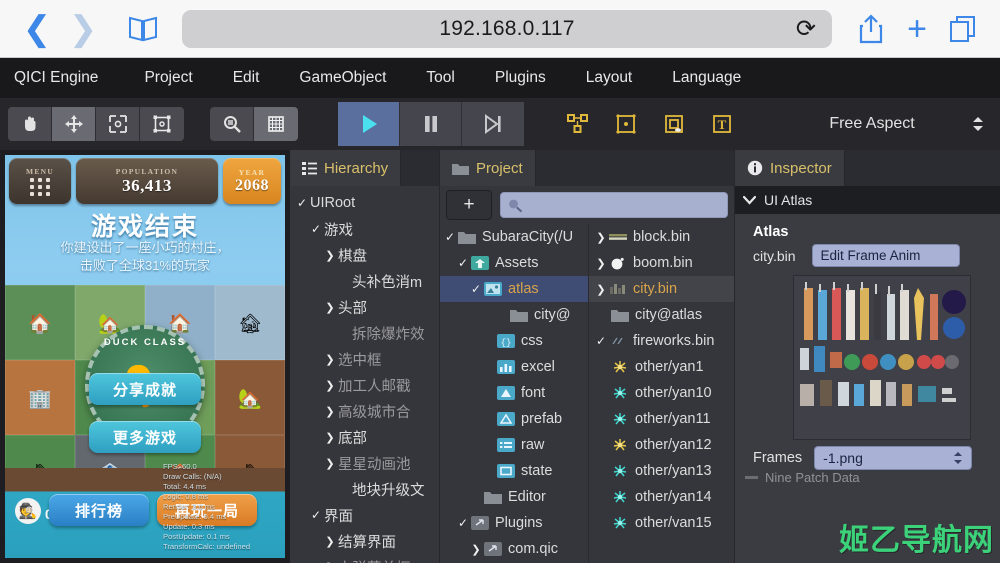 Image resolution: width=1000 pixels, height=563 pixels. Describe the element at coordinates (364, 437) in the screenshot. I see `hierarchy-node: ❯ 底部` at that location.